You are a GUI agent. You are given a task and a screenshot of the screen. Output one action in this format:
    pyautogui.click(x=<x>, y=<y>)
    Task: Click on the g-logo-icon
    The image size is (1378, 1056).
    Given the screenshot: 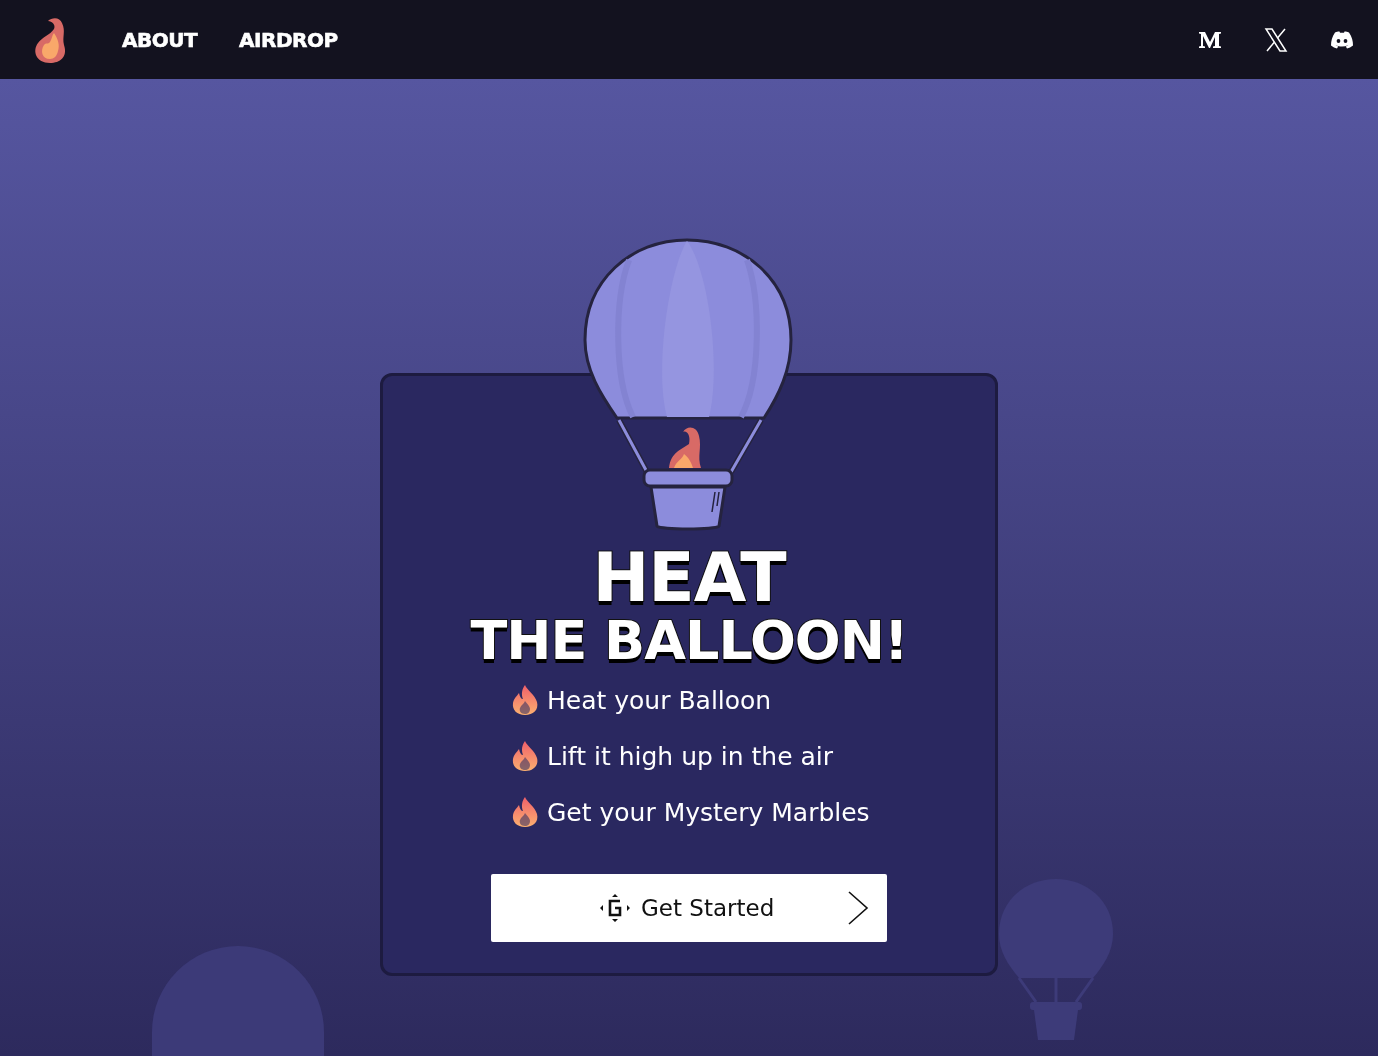 What is the action you would take?
    pyautogui.click(x=615, y=908)
    